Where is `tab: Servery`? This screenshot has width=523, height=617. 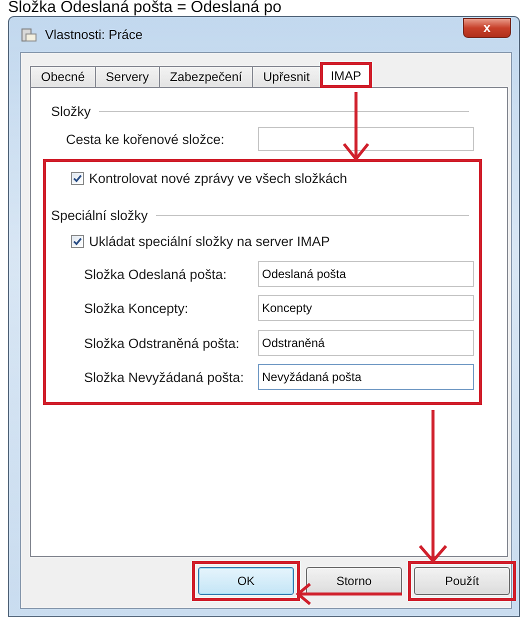
tab: Servery is located at coordinates (127, 77).